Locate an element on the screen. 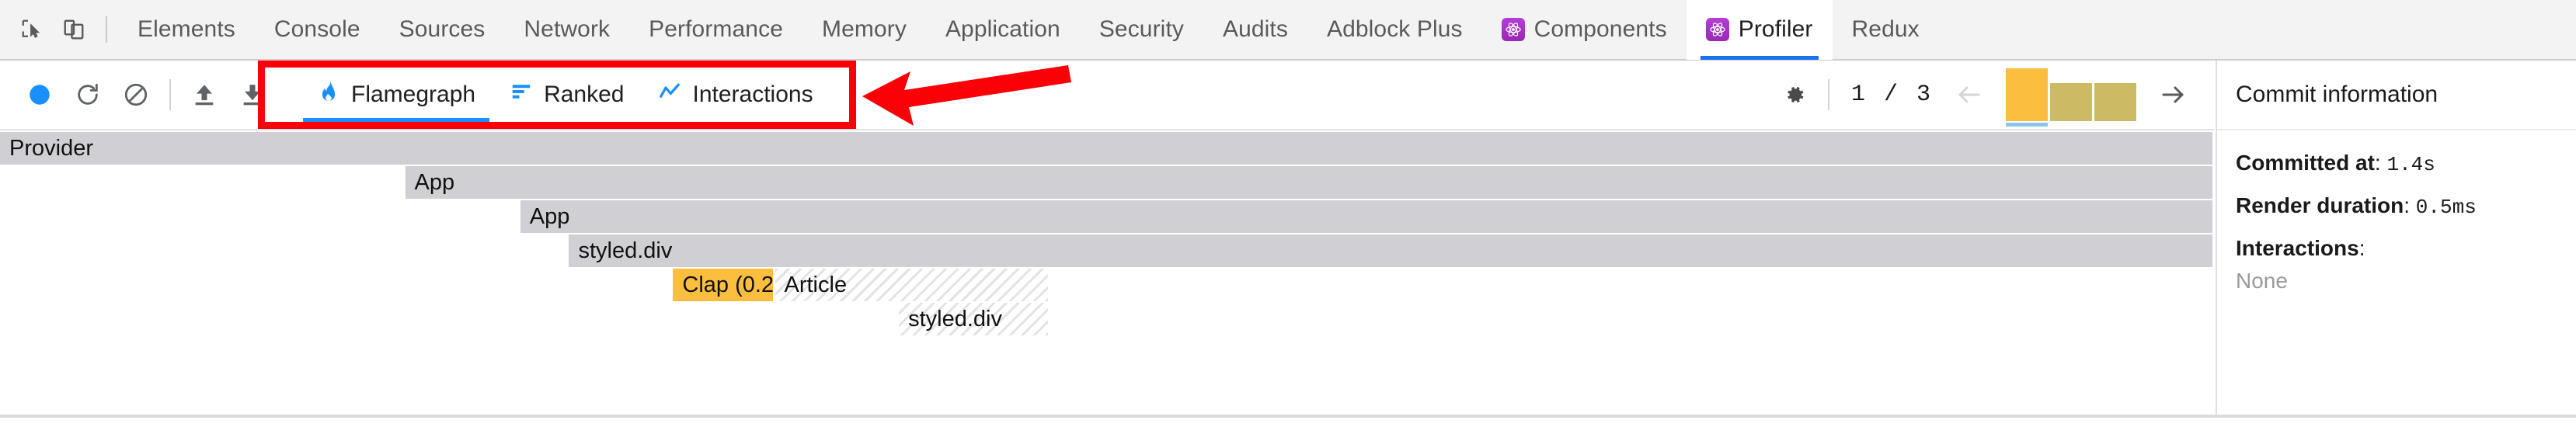 The height and width of the screenshot is (427, 2576). devtools-tab-label: Audits is located at coordinates (1255, 29).